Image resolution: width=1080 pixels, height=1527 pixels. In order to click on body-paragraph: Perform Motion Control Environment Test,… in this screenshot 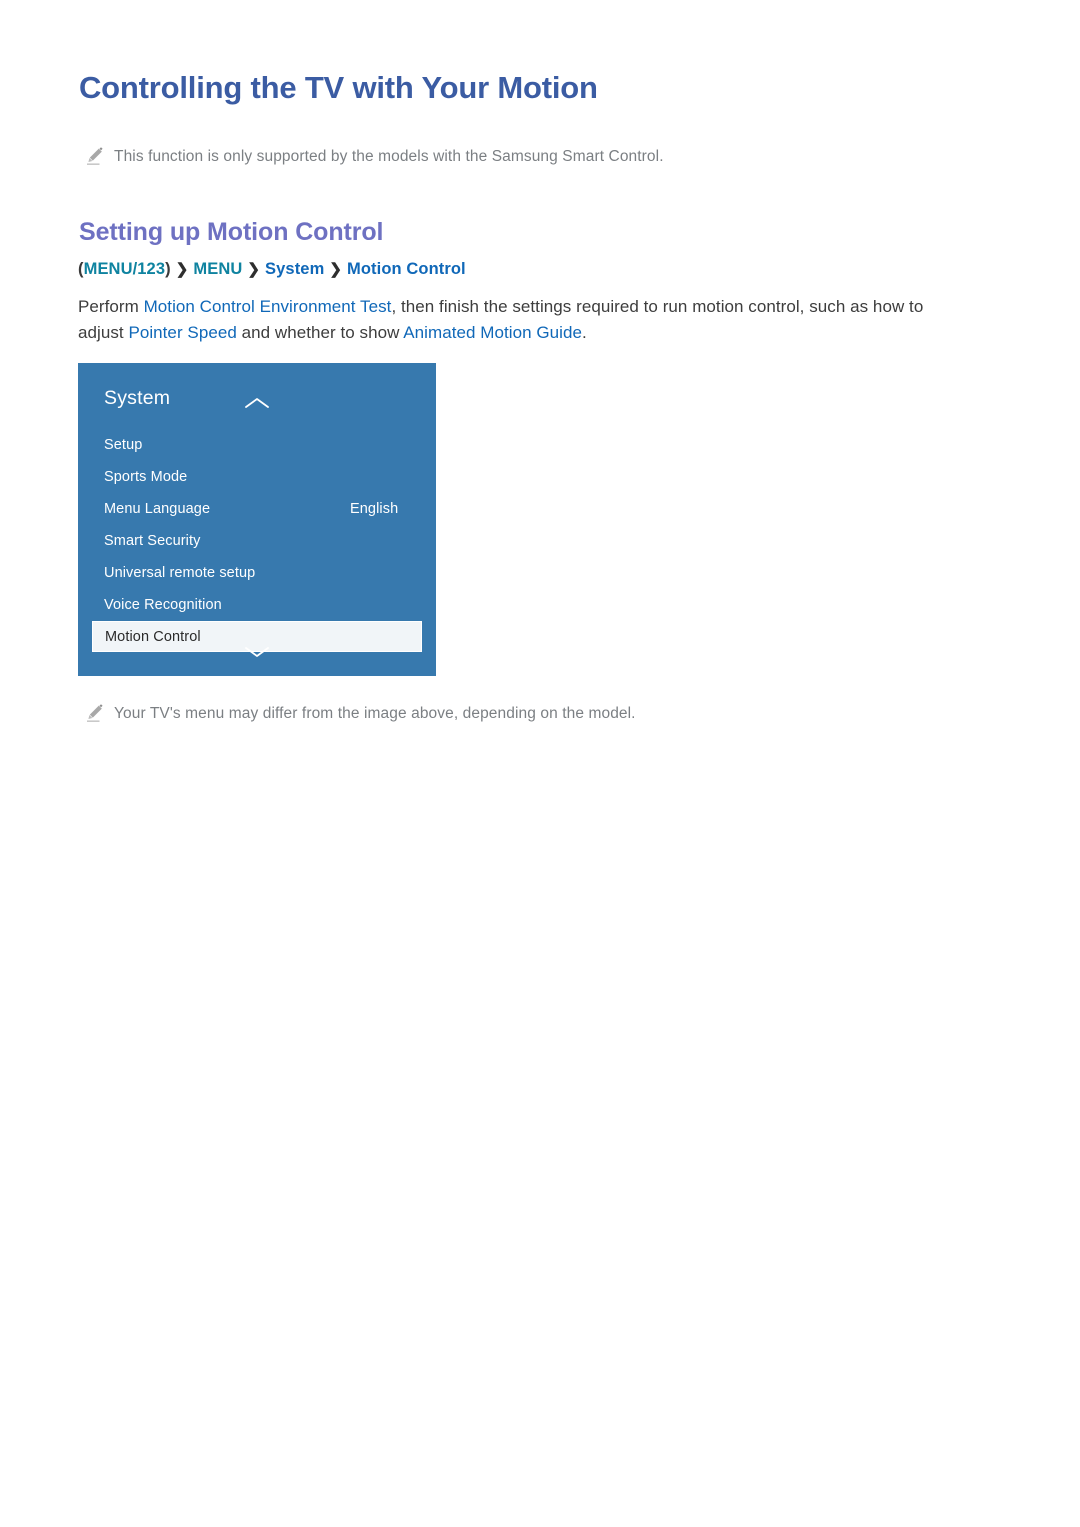, I will do `click(518, 320)`.